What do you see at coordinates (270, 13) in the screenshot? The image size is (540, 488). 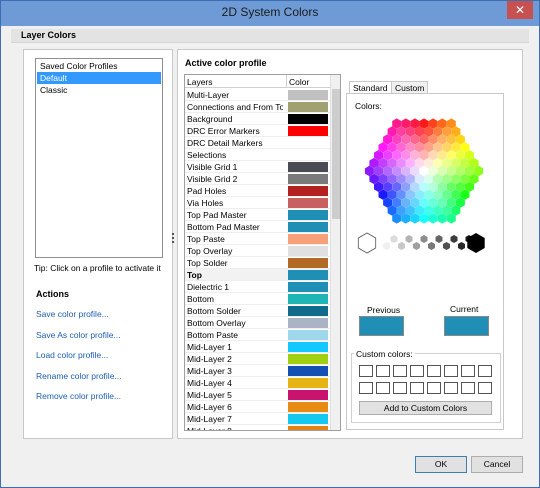 I see `title-bar: 2D System Colors ✕` at bounding box center [270, 13].